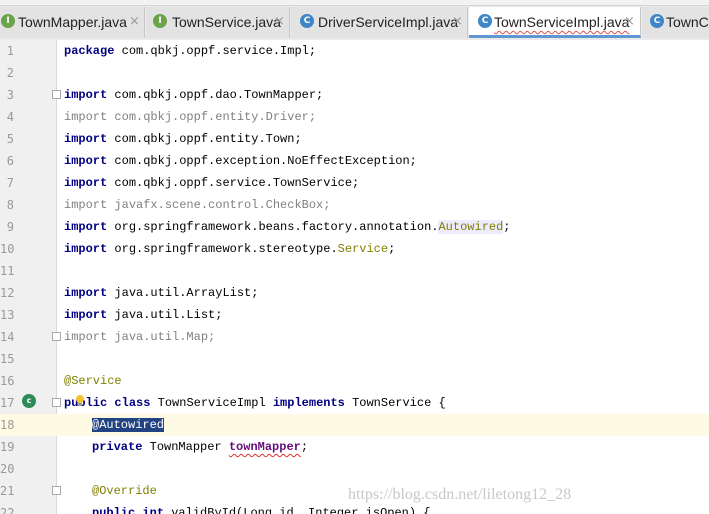 Image resolution: width=709 pixels, height=514 pixels. I want to click on code-line: 19 private TownMapper townMapper;, so click(354, 447).